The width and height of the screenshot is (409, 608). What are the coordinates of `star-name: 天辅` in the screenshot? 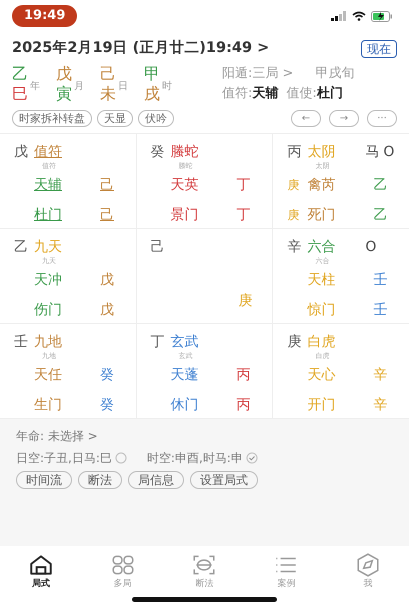 It's located at (48, 185).